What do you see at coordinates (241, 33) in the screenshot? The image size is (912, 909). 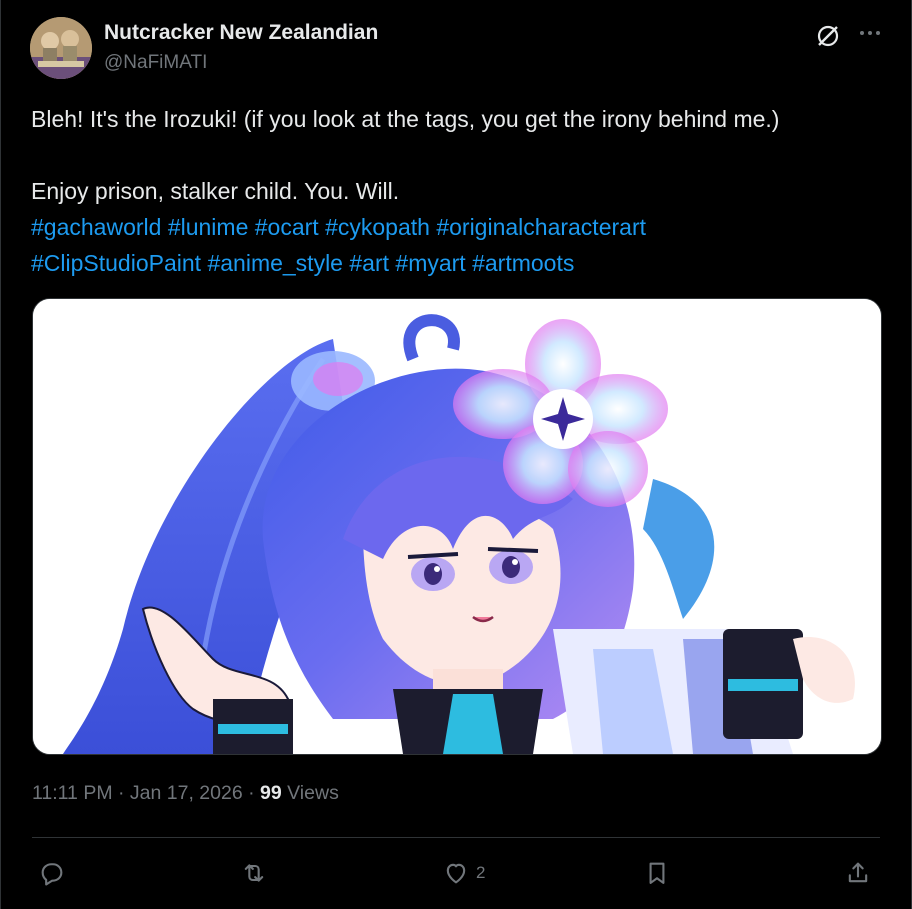 I see `author-name: Nutcracker New Zealandian` at bounding box center [241, 33].